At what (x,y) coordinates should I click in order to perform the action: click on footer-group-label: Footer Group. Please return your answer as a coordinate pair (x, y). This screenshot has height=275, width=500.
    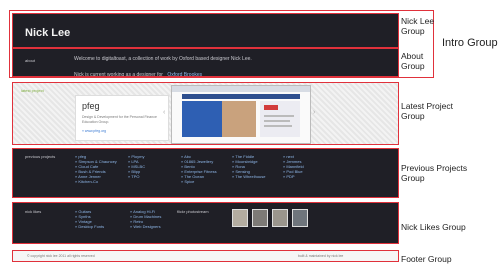
    Looking at the image, I should click on (426, 259).